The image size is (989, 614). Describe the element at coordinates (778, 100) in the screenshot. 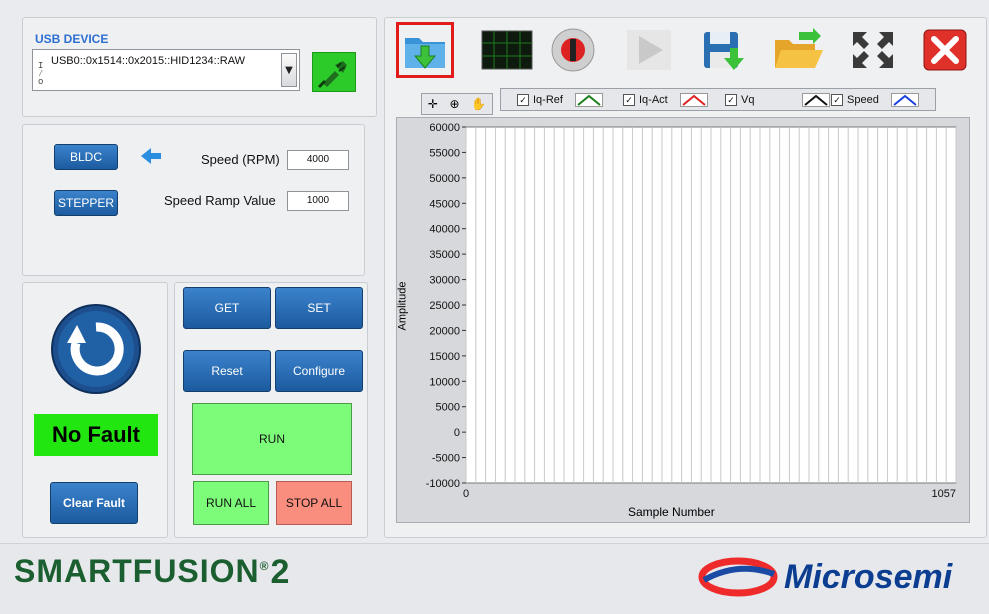

I see `legend-item-vq: ✓ Vq` at that location.